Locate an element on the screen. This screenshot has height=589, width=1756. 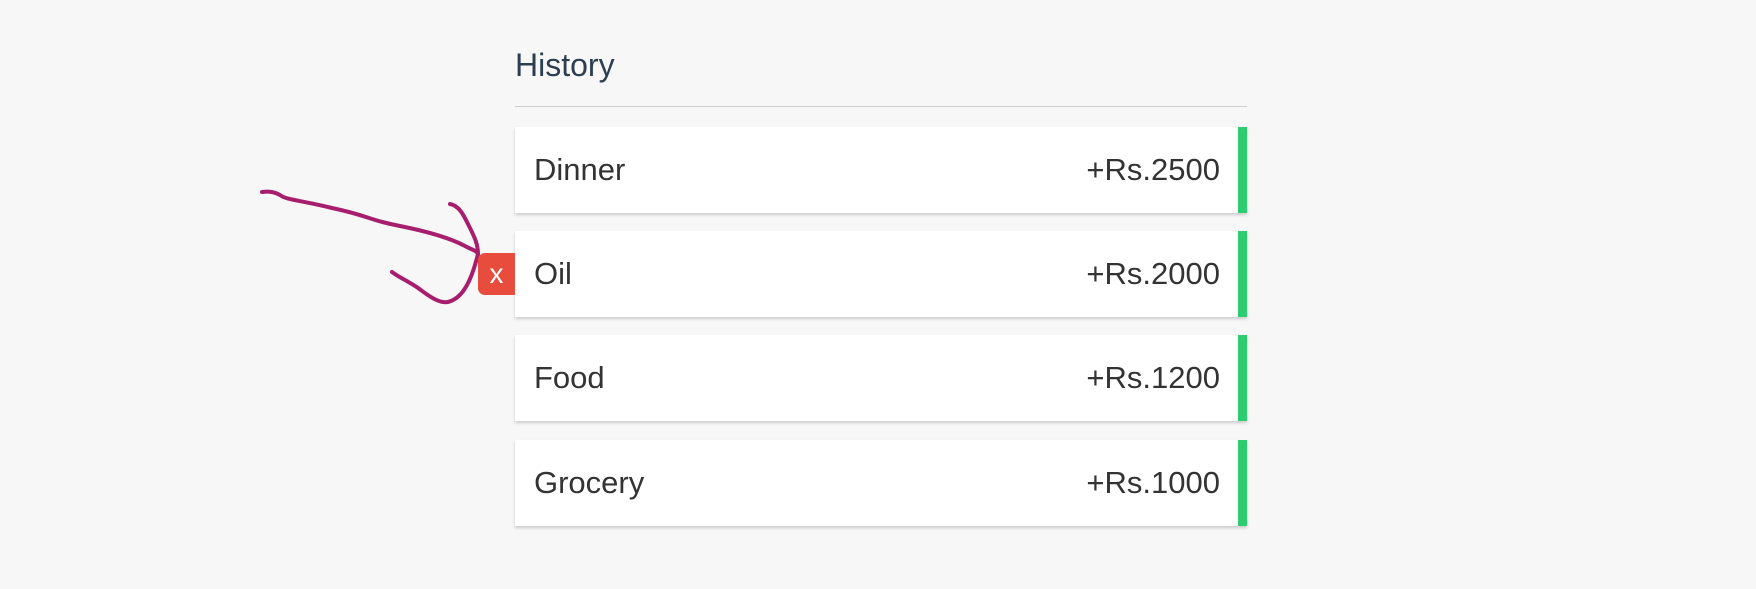
transaction-item-grocery: Grocery +Rs.1000 is located at coordinates (881, 483).